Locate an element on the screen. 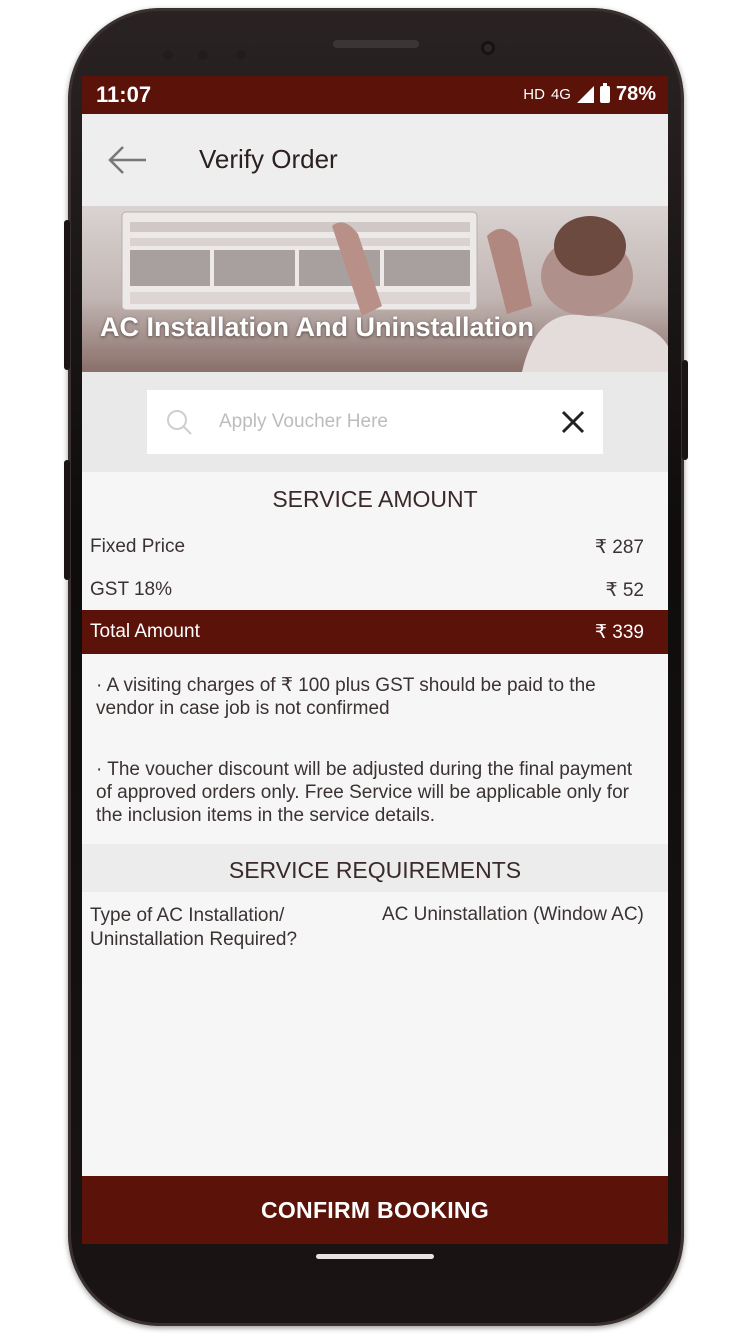  voucher-section is located at coordinates (375, 422).